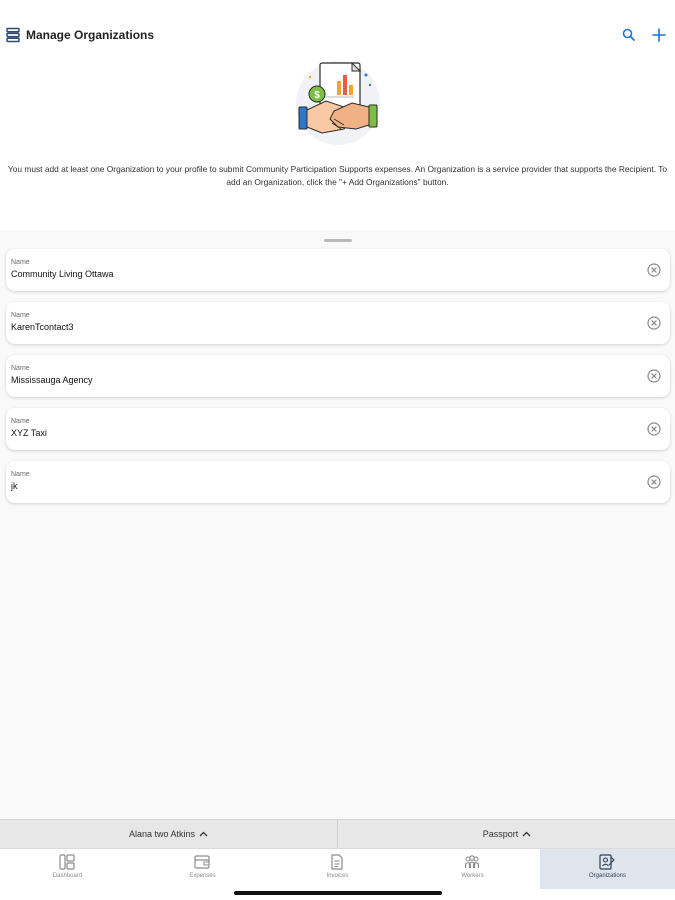 The image size is (675, 900). What do you see at coordinates (13, 35) in the screenshot?
I see `list-icon` at bounding box center [13, 35].